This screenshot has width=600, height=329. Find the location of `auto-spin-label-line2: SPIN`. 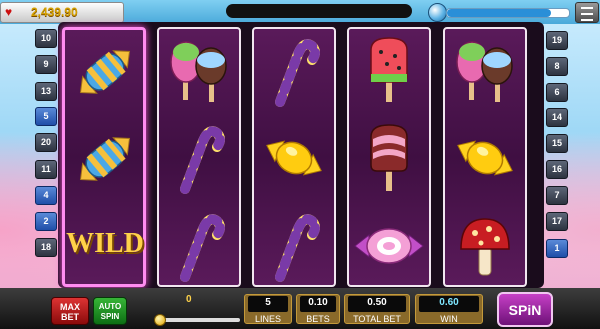

auto-spin-label-line2: SPIN is located at coordinates (110, 316).